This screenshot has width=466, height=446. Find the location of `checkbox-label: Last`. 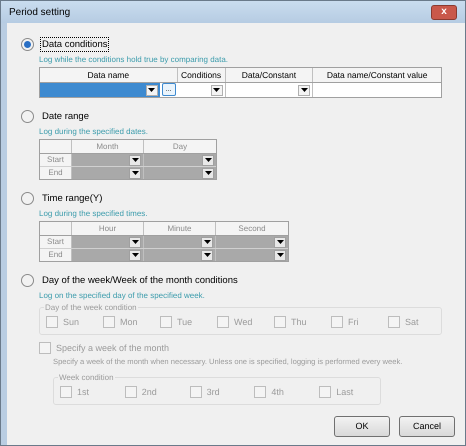

checkbox-label: Last is located at coordinates (345, 392).